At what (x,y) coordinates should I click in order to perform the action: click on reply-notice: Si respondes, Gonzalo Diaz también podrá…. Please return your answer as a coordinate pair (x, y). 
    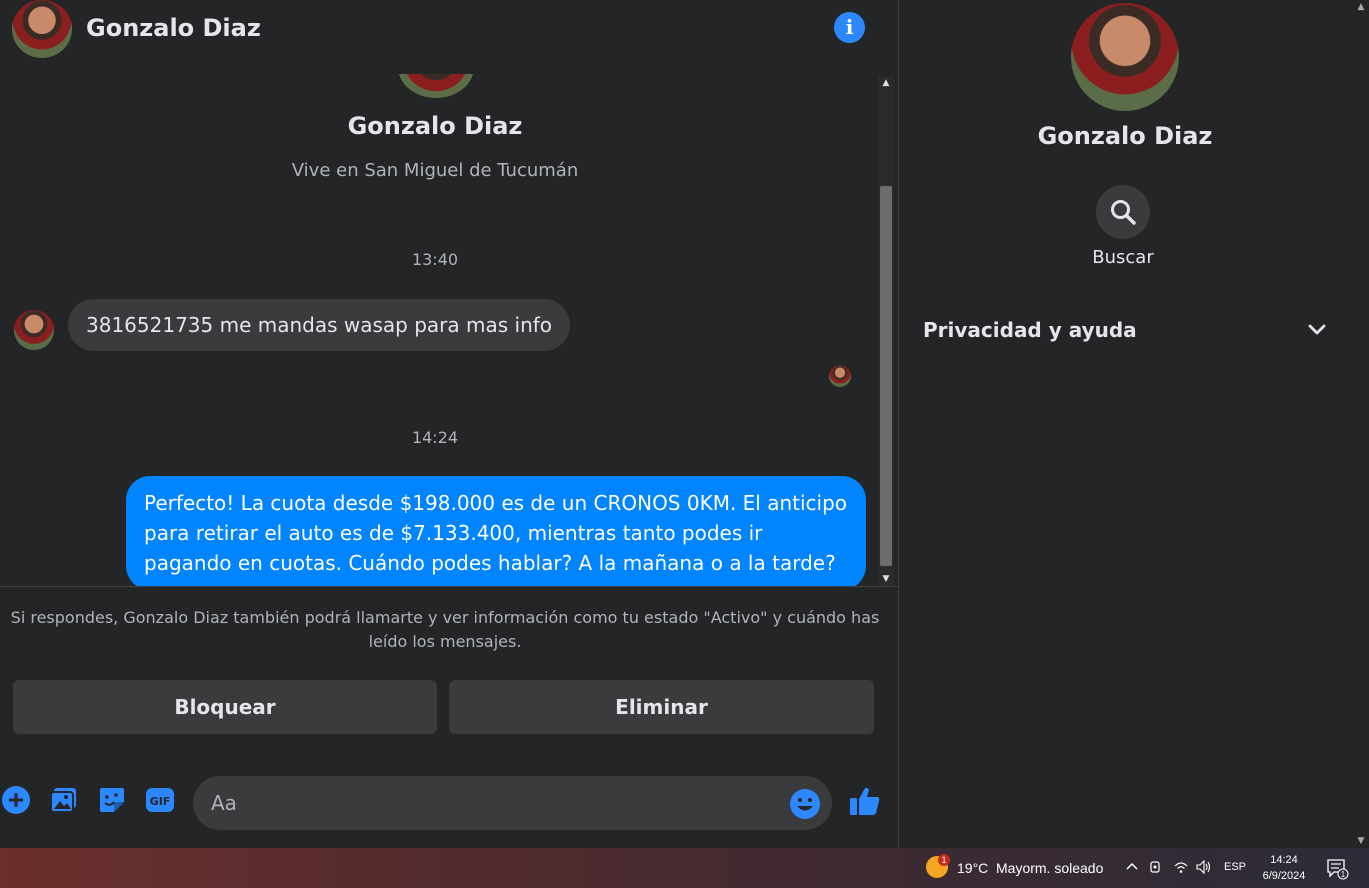
    Looking at the image, I should click on (445, 629).